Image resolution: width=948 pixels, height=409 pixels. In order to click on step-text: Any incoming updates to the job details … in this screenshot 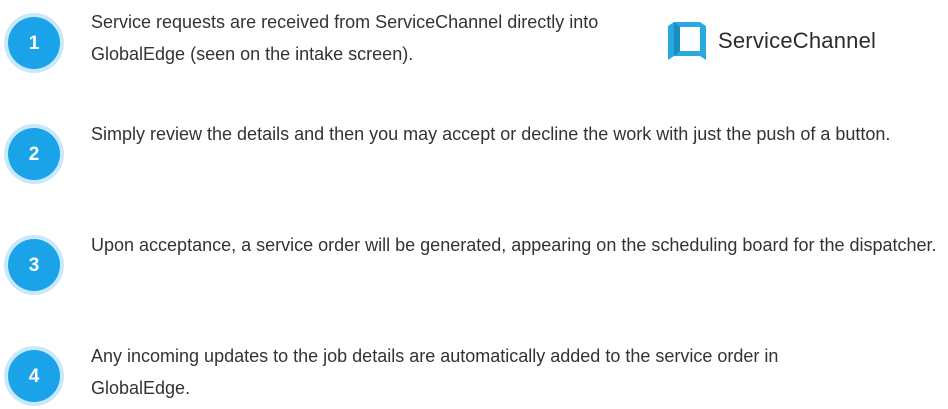, I will do `click(435, 372)`.